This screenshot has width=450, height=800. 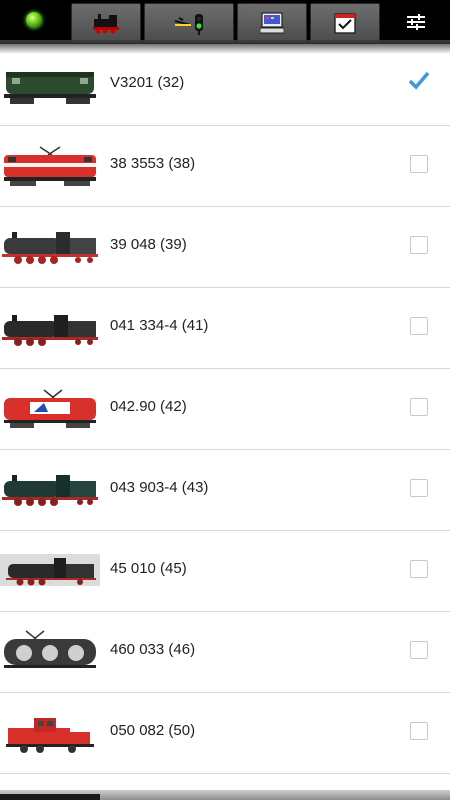 I want to click on list-item: 050 082 (50), so click(x=225, y=733).